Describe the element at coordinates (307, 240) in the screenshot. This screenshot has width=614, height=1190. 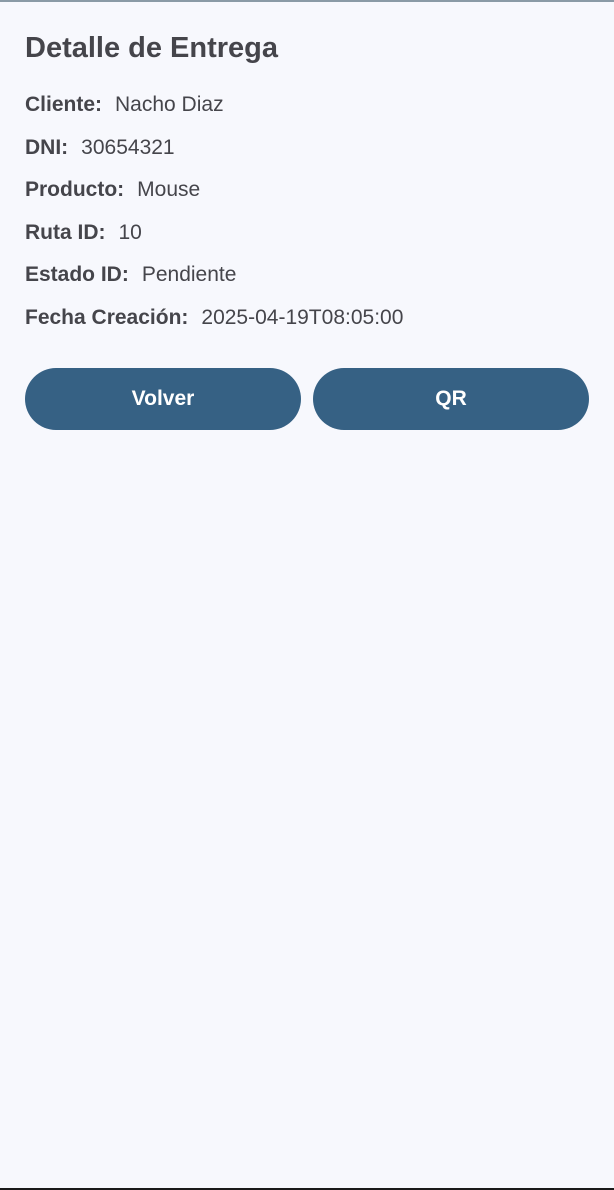
I see `detail-row-ruta-id: Ruta ID: 10` at that location.